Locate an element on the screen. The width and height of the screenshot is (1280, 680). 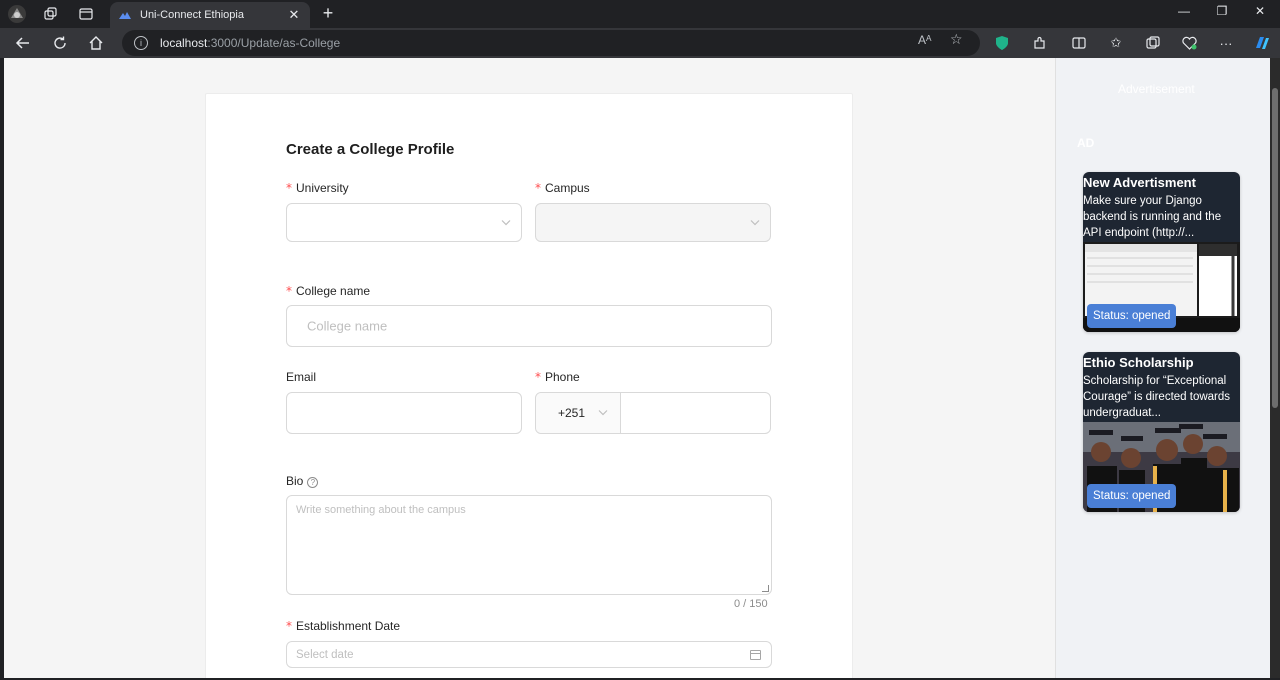
advertisement-heading: Advertisement is located at coordinates (1156, 89).